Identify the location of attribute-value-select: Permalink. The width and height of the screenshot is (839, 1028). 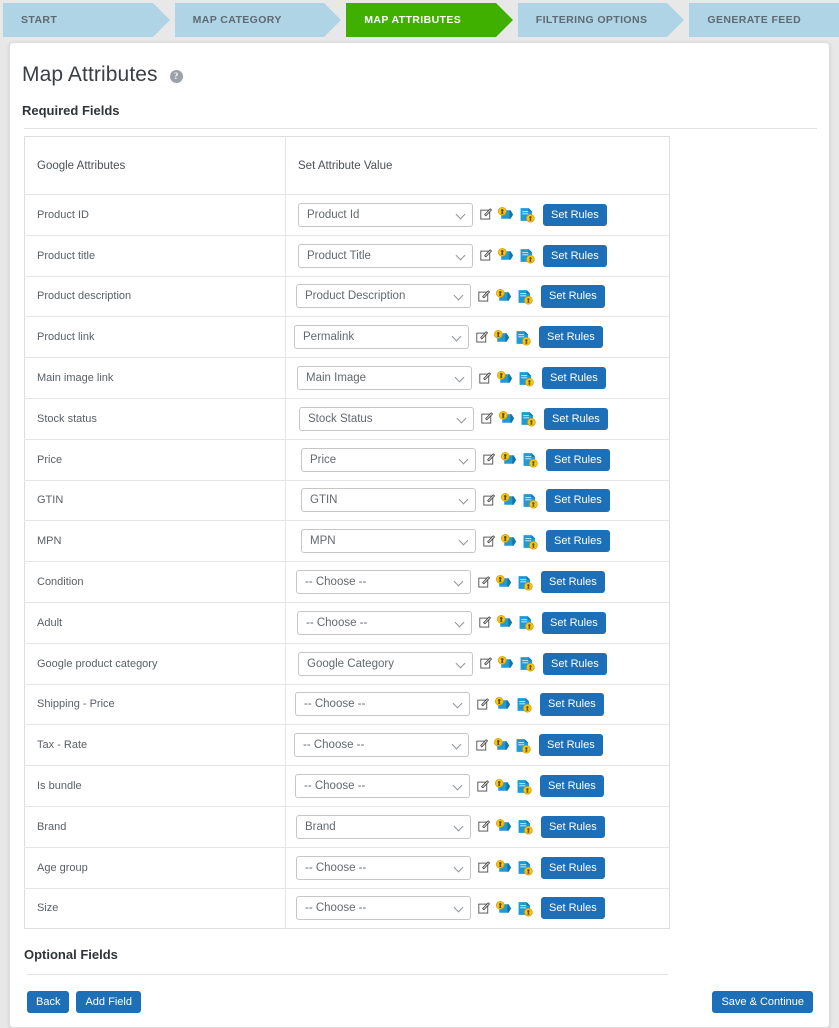
(381, 337).